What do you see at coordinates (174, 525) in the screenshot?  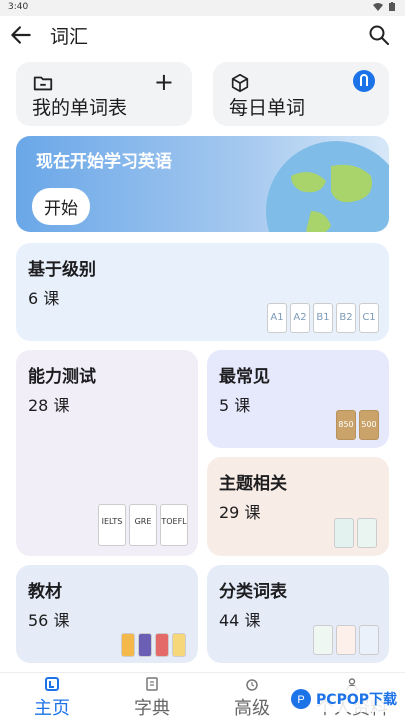 I see `book-cover: TOEFL` at bounding box center [174, 525].